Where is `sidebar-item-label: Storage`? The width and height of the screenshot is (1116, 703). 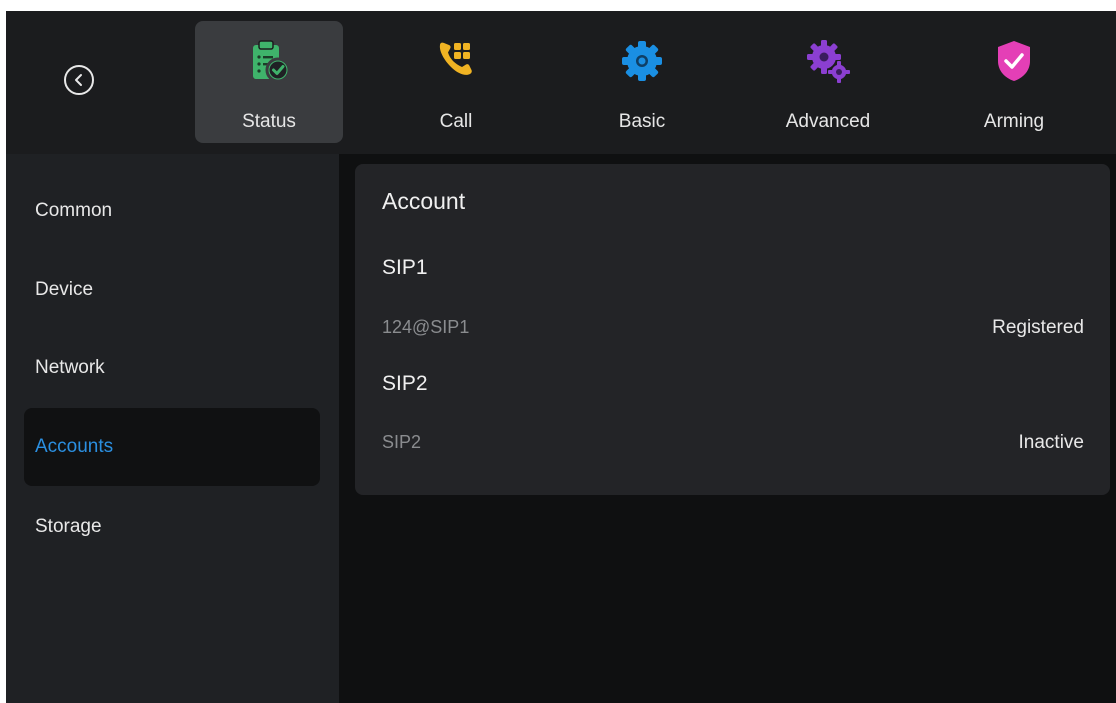
sidebar-item-label: Storage is located at coordinates (68, 526).